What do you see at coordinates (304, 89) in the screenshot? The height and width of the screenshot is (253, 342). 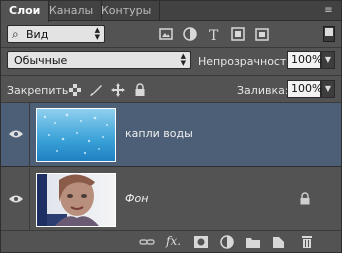 I see `fill-input: 100%` at bounding box center [304, 89].